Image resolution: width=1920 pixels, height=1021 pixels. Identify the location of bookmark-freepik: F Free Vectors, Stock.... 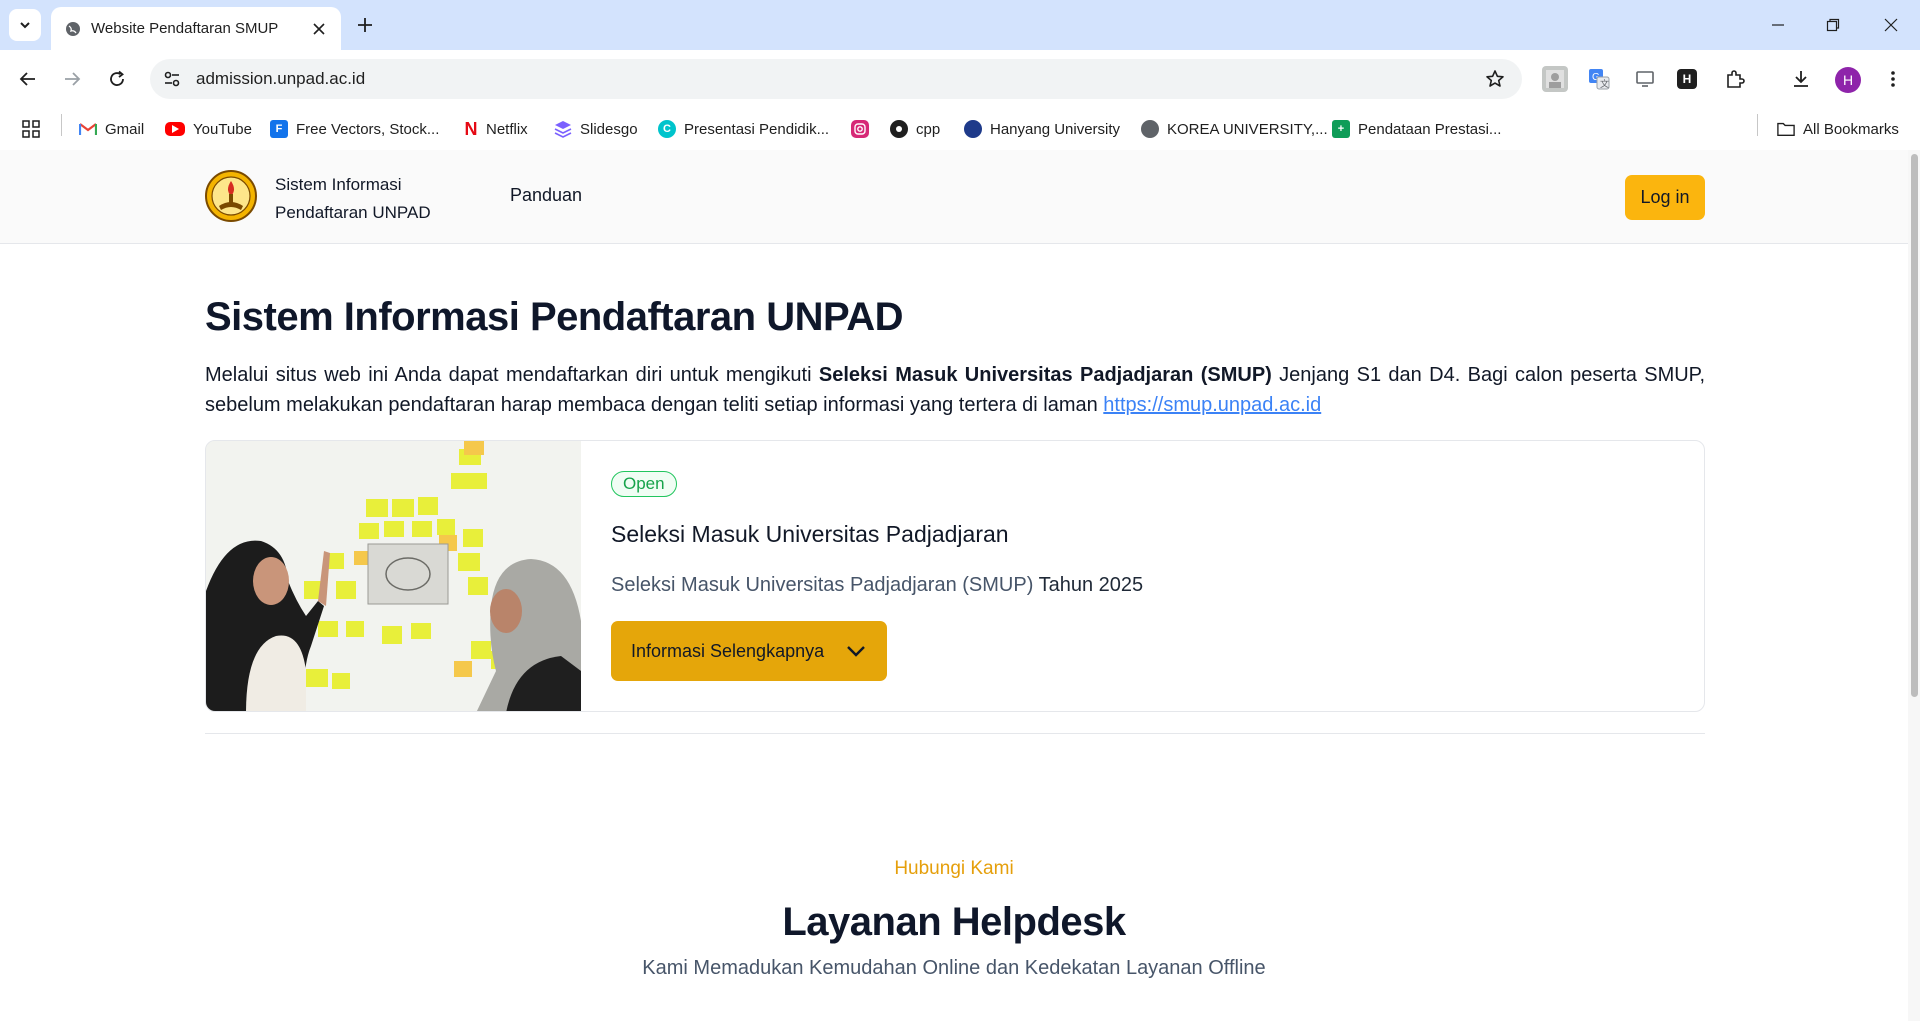
(354, 129).